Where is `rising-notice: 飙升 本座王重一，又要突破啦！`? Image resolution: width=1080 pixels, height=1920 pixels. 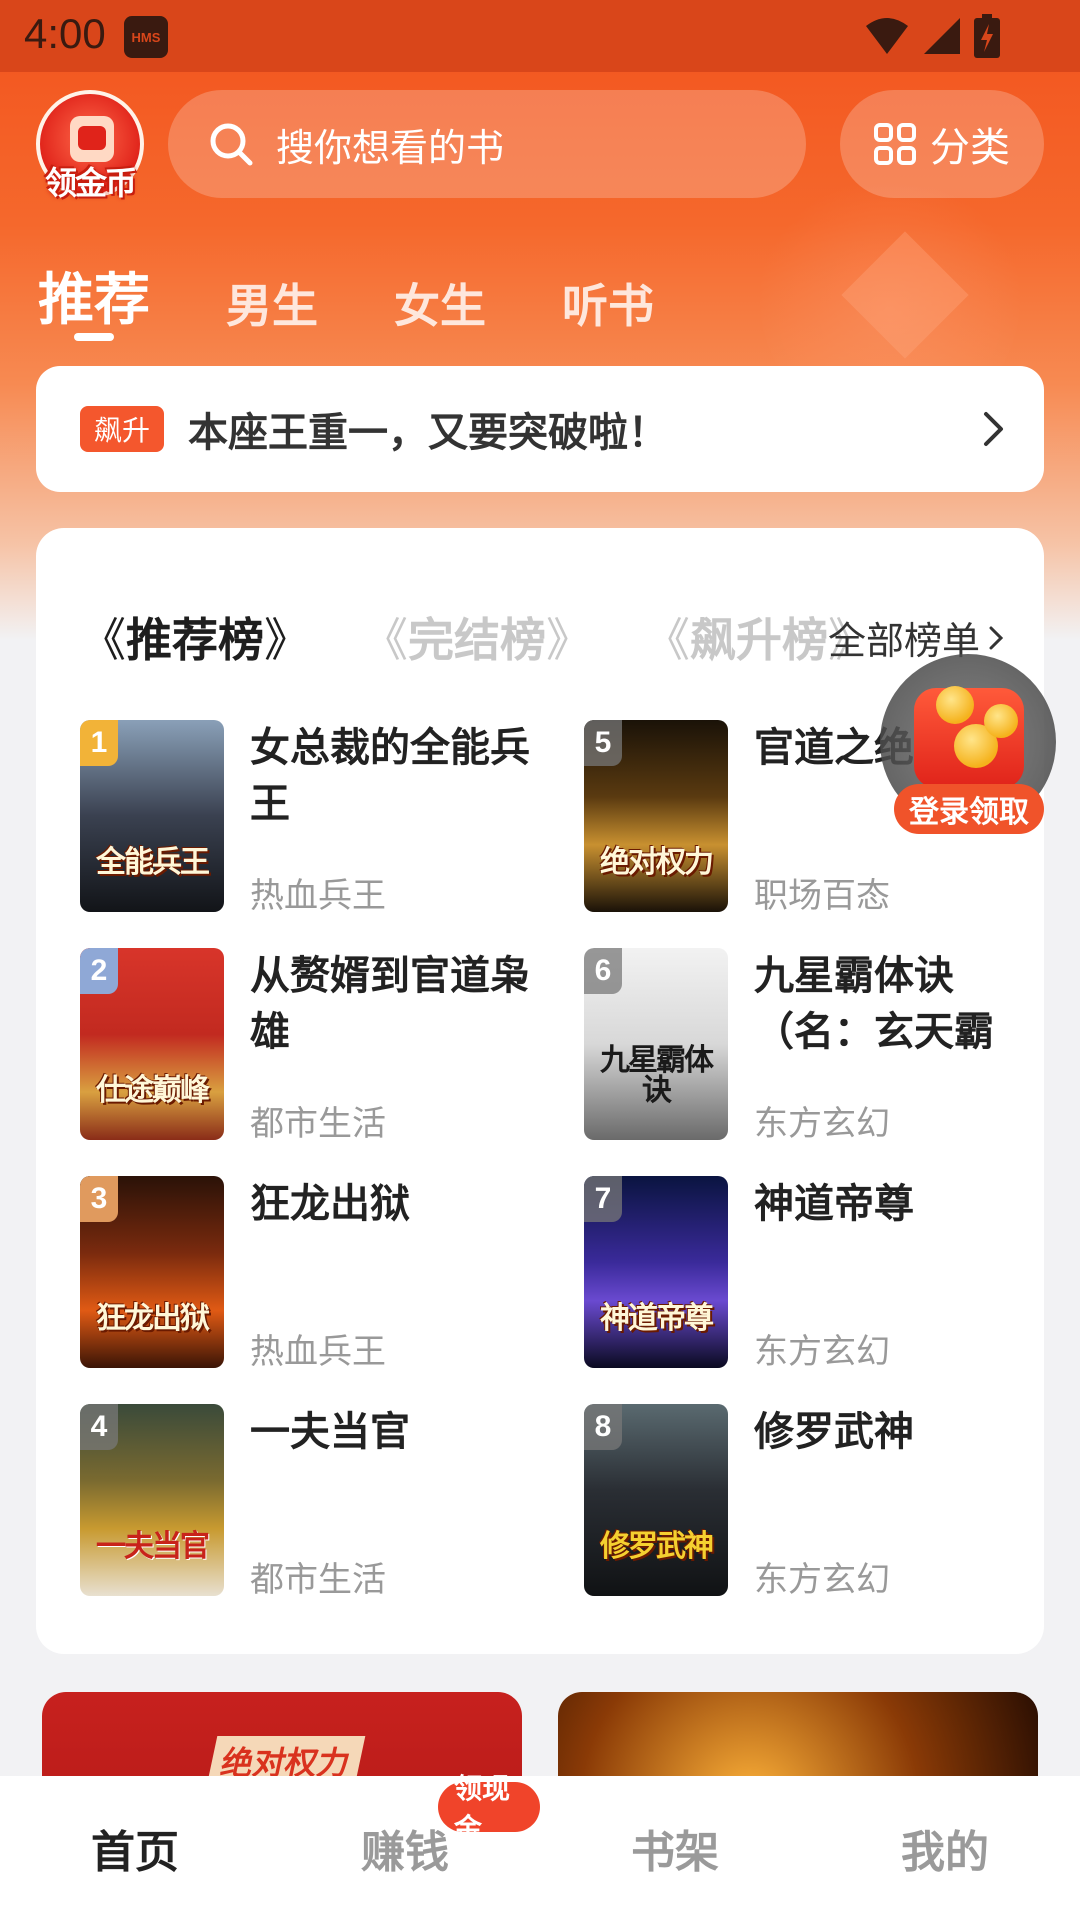 rising-notice: 飙升 本座王重一，又要突破啦！ is located at coordinates (540, 429).